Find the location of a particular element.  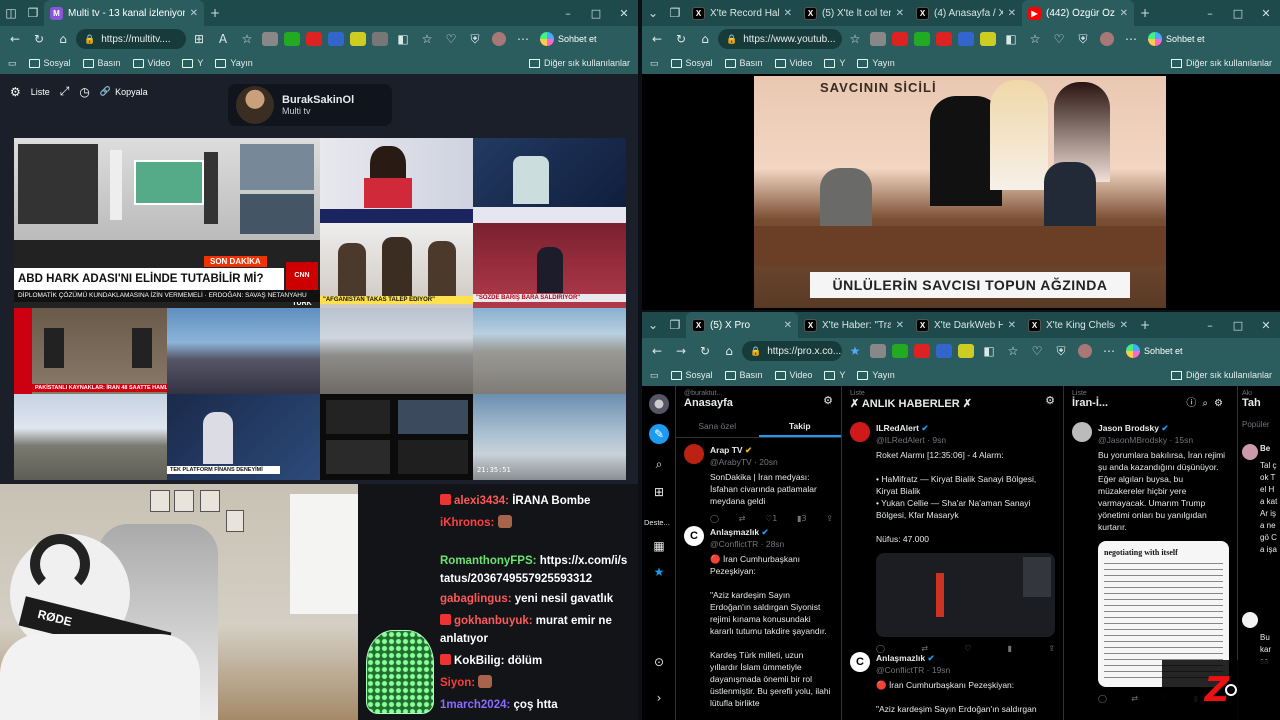

fullscreen-icon: ⤢ is located at coordinates (65, 91).